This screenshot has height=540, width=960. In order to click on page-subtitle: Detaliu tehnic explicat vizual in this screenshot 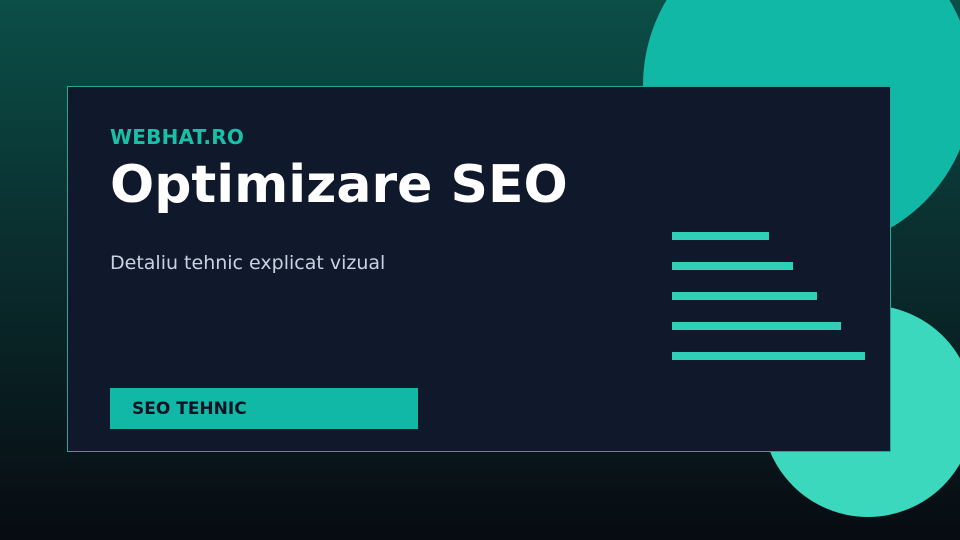, I will do `click(248, 263)`.